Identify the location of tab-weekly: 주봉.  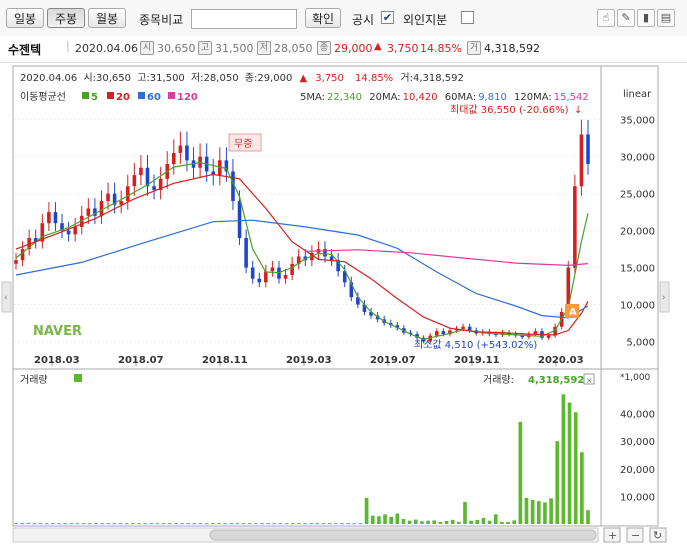
(66, 18).